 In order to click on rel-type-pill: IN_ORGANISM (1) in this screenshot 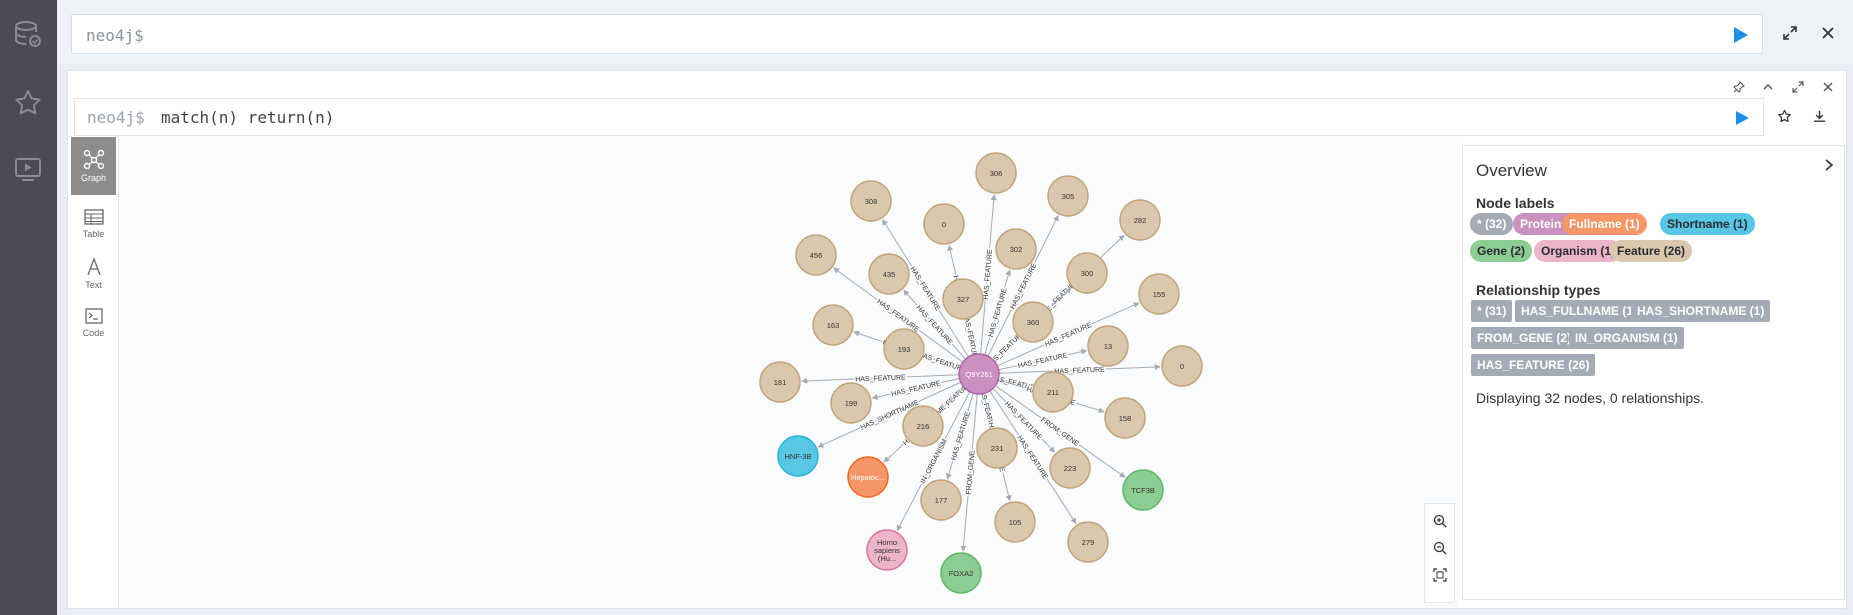, I will do `click(1626, 338)`.